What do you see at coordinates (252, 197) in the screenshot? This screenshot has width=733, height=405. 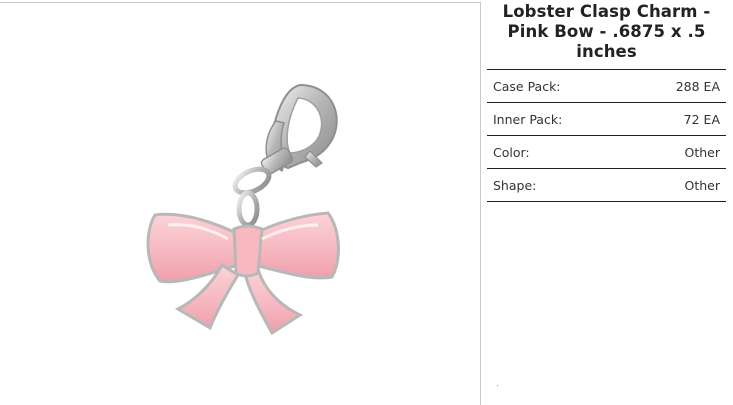 I see `jump-ring-icon` at bounding box center [252, 197].